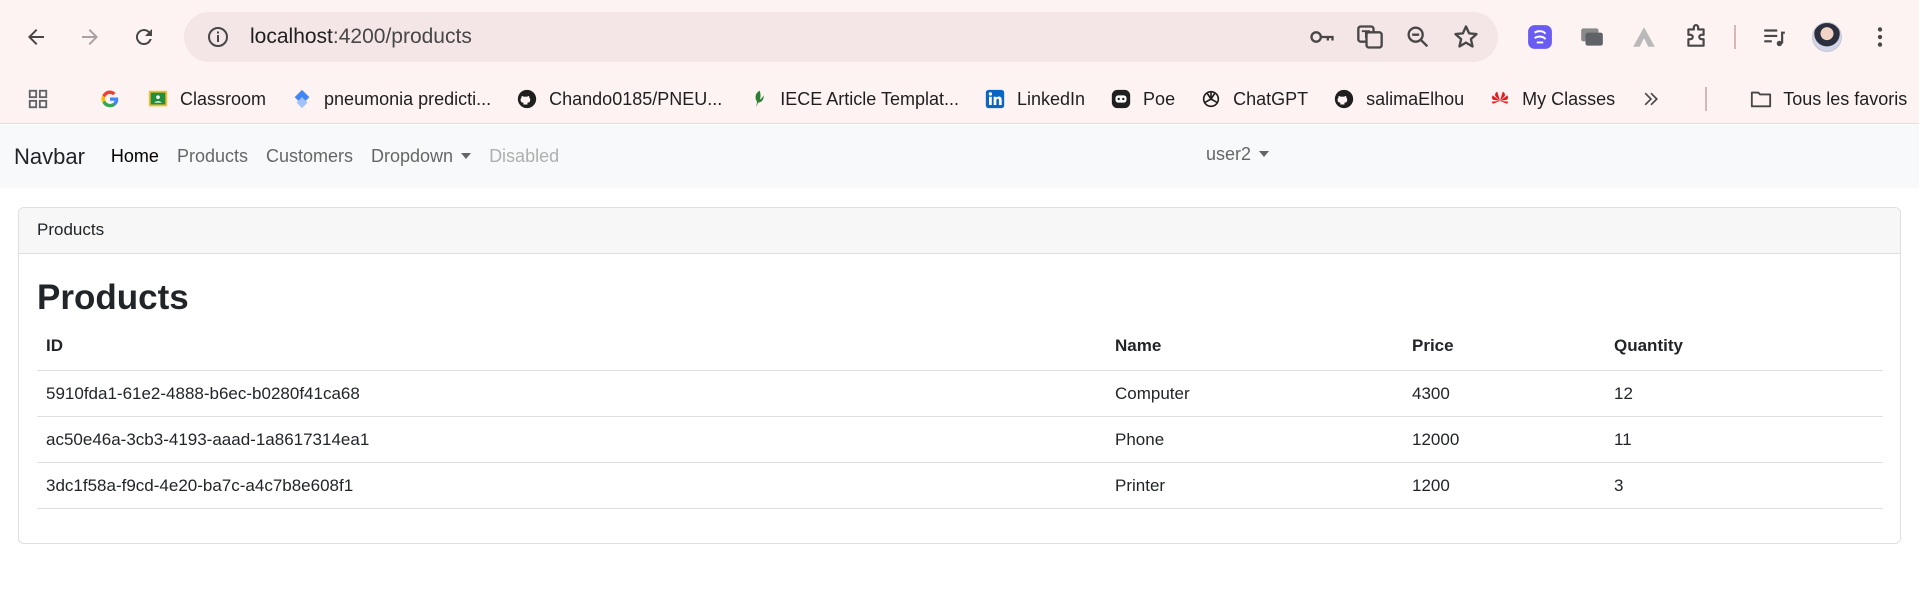 The image size is (1919, 614). I want to click on bookmark-salima: salimaElhou, so click(1398, 99).